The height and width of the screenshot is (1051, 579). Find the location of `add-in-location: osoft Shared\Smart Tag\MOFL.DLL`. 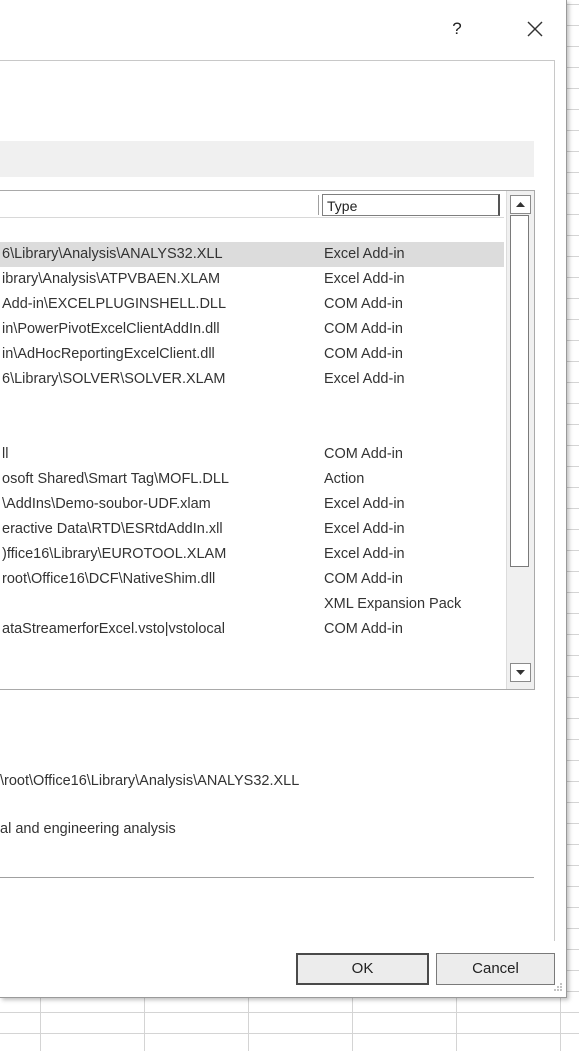

add-in-location: osoft Shared\Smart Tag\MOFL.DLL is located at coordinates (116, 479).